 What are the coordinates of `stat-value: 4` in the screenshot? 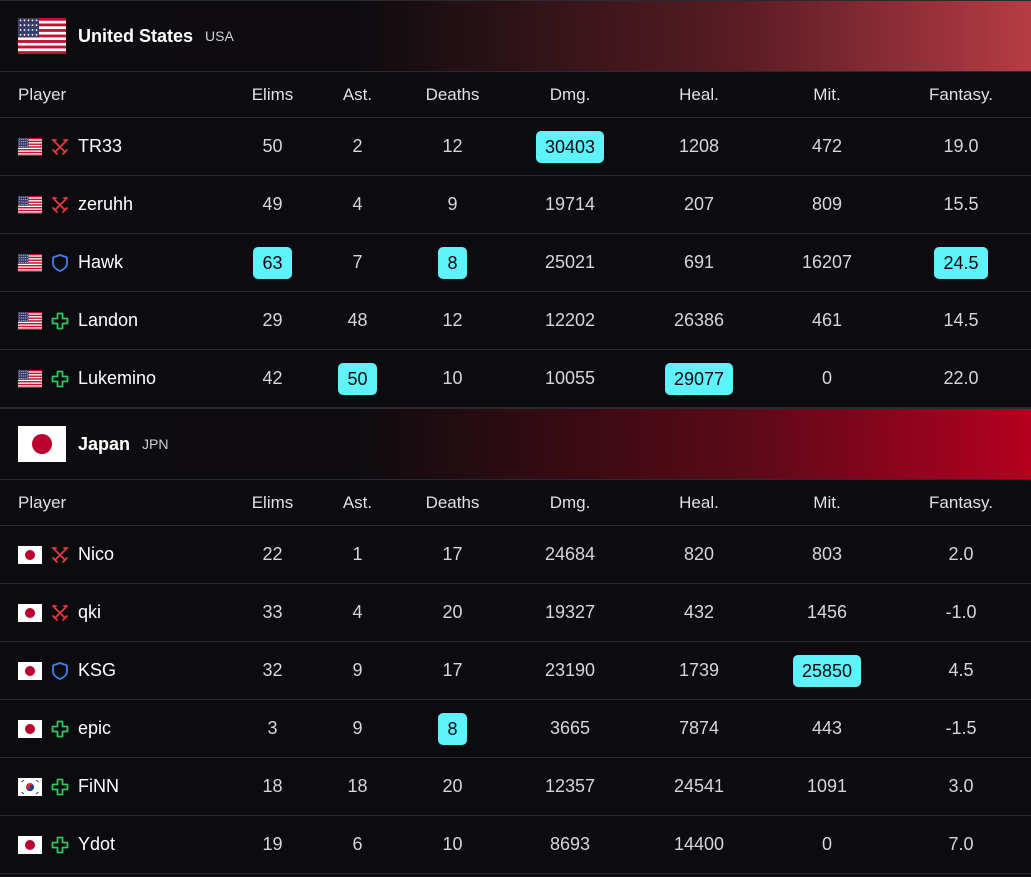 It's located at (357, 204).